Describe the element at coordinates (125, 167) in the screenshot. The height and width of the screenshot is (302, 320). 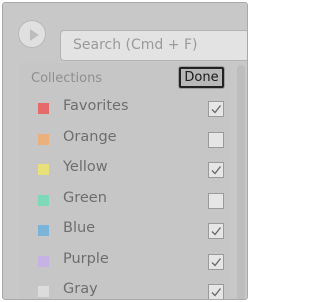
I see `collection-row-yellow: Yellow` at that location.